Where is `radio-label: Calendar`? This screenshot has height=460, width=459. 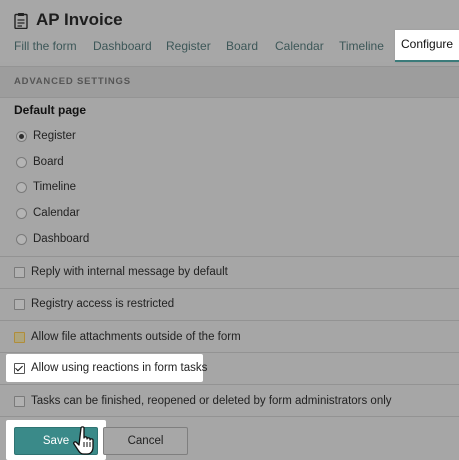
radio-label: Calendar is located at coordinates (56, 213).